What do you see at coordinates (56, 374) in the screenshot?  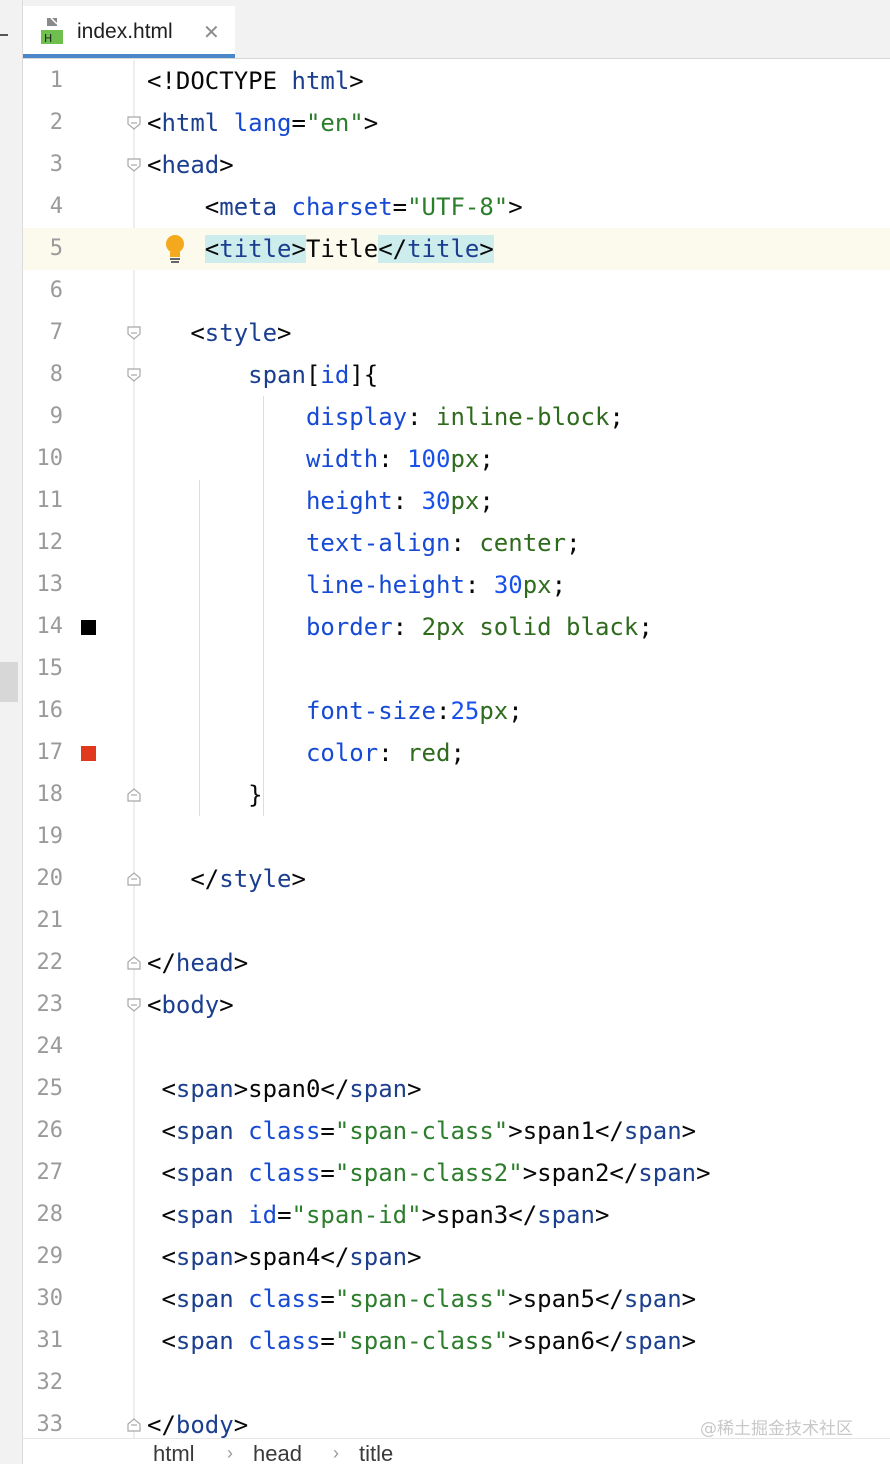 I see `line-number: 8` at bounding box center [56, 374].